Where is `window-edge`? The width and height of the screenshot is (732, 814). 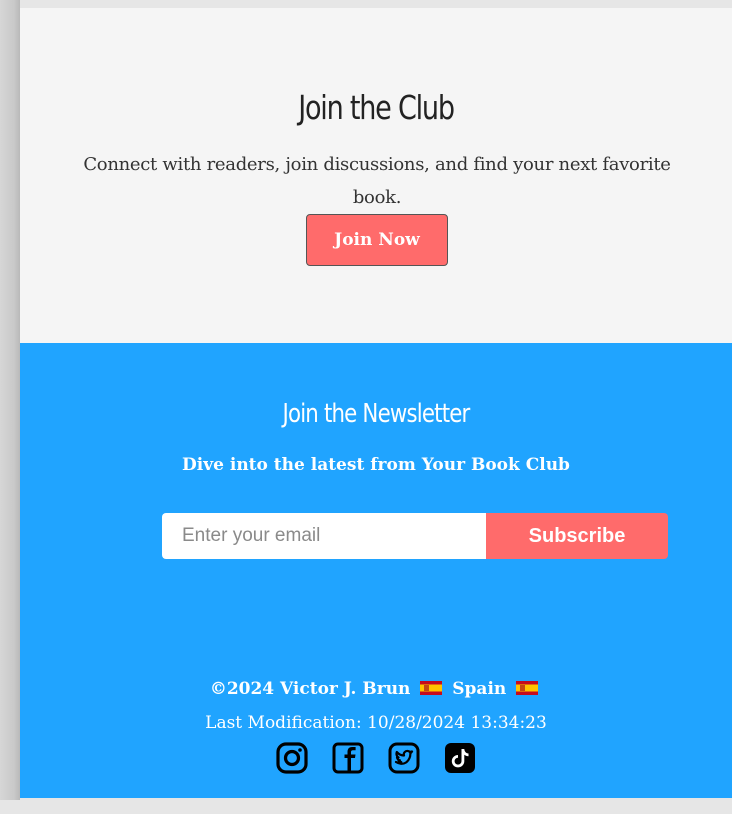
window-edge is located at coordinates (10, 400).